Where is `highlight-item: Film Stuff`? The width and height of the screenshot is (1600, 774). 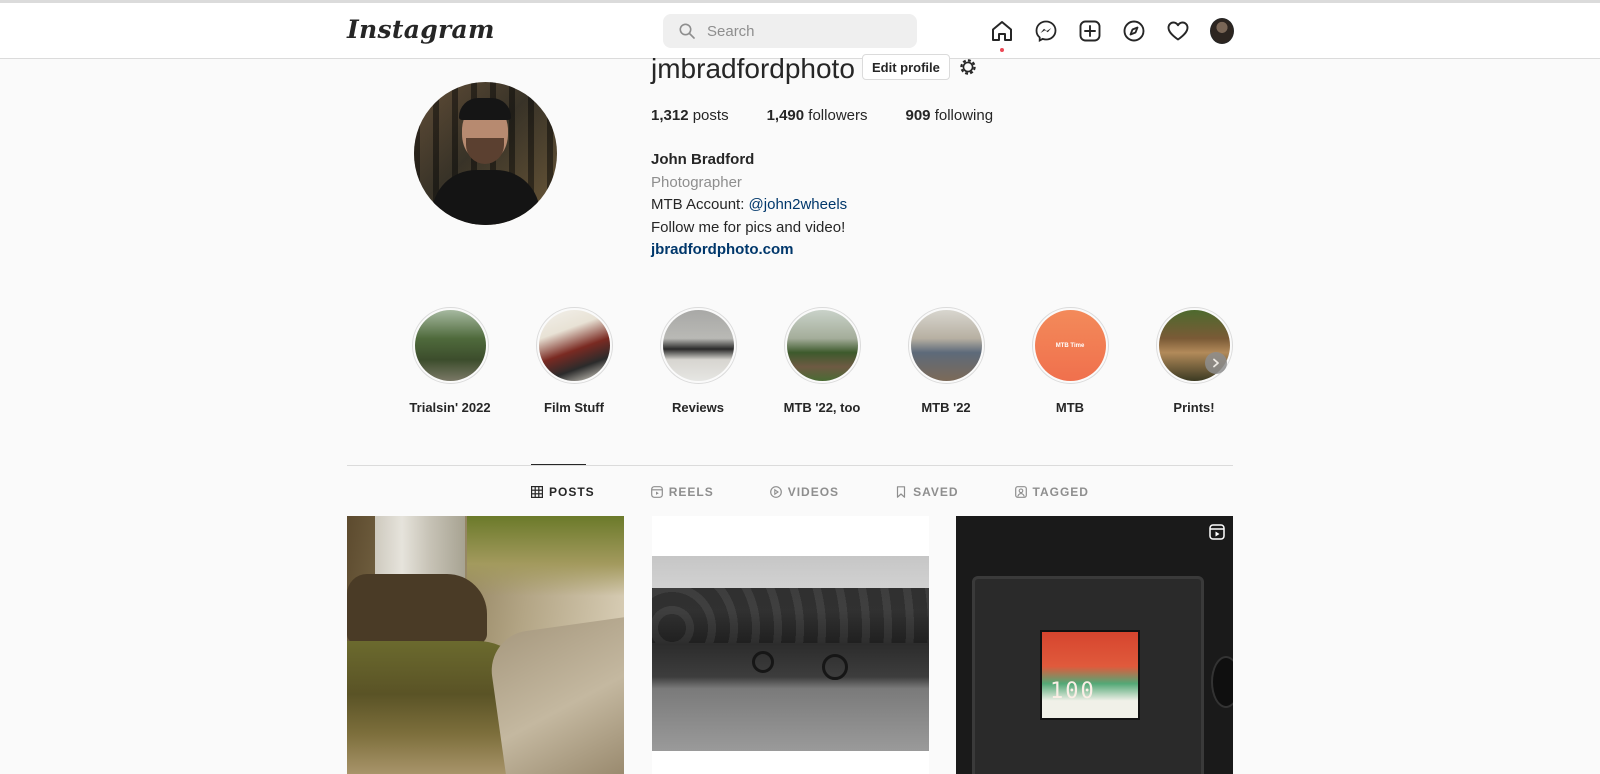
highlight-item: Film Stuff is located at coordinates (574, 361).